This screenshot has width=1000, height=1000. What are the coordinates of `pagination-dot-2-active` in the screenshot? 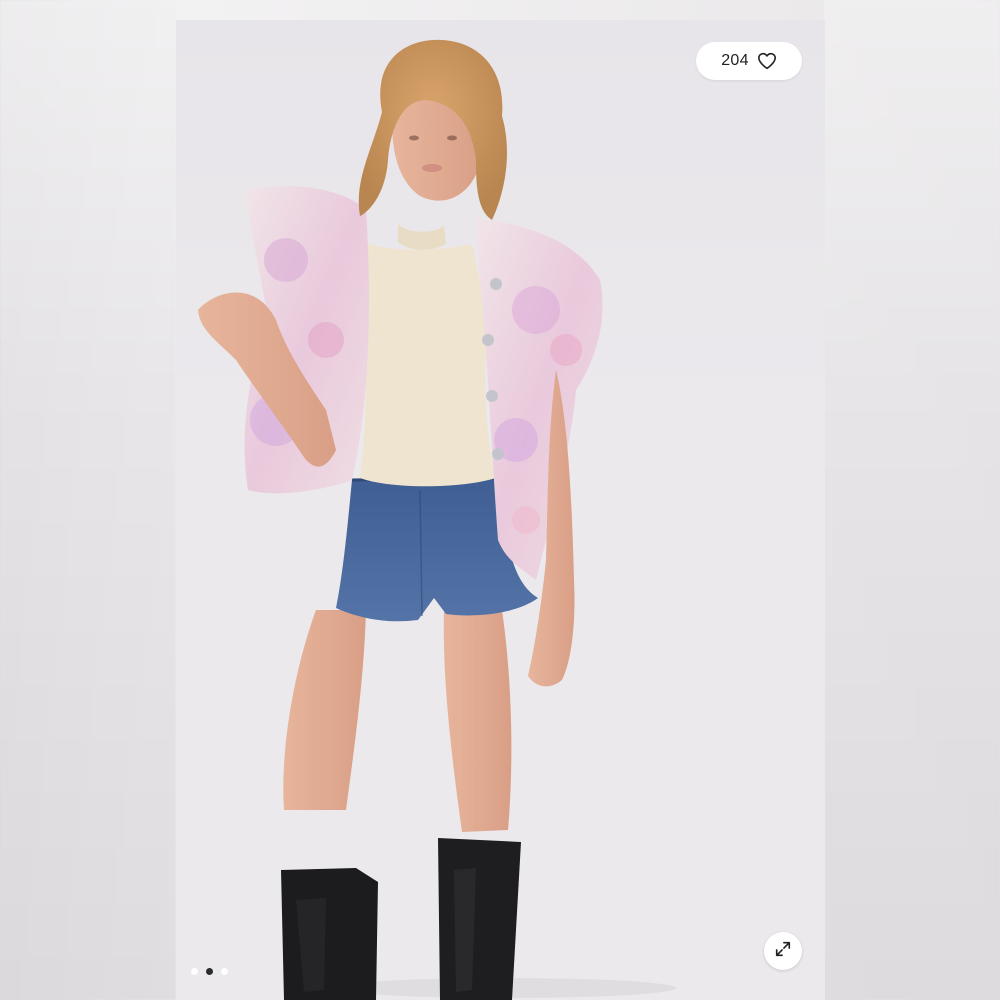 It's located at (209, 971).